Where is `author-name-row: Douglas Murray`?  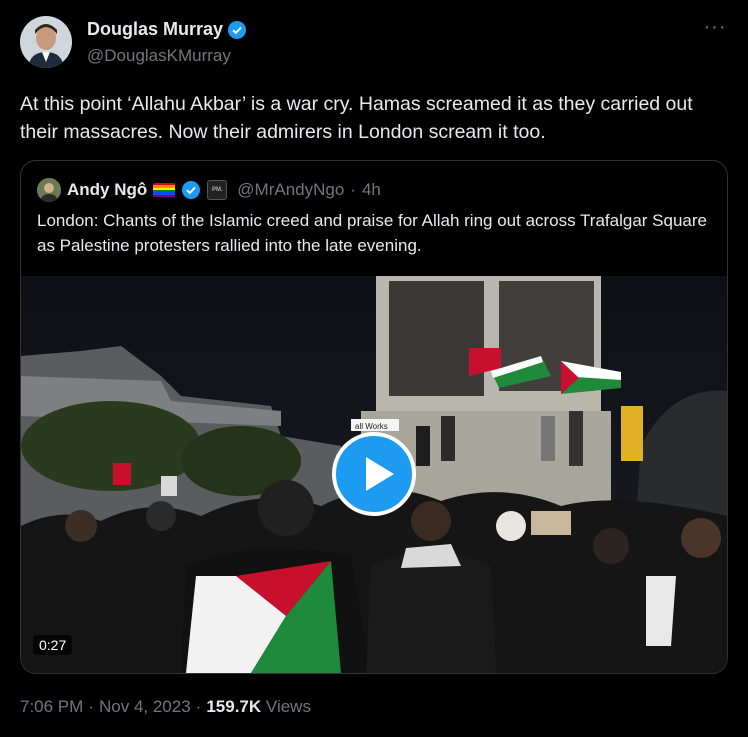 author-name-row: Douglas Murray is located at coordinates (167, 29).